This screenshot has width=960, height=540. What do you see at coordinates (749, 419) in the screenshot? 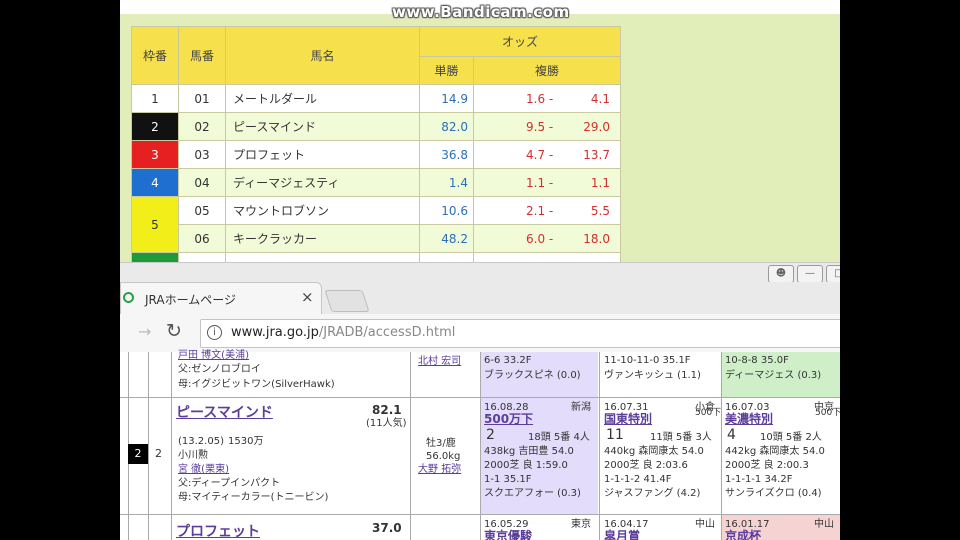
I see `past-3-race-link: 美濃特別` at bounding box center [749, 419].